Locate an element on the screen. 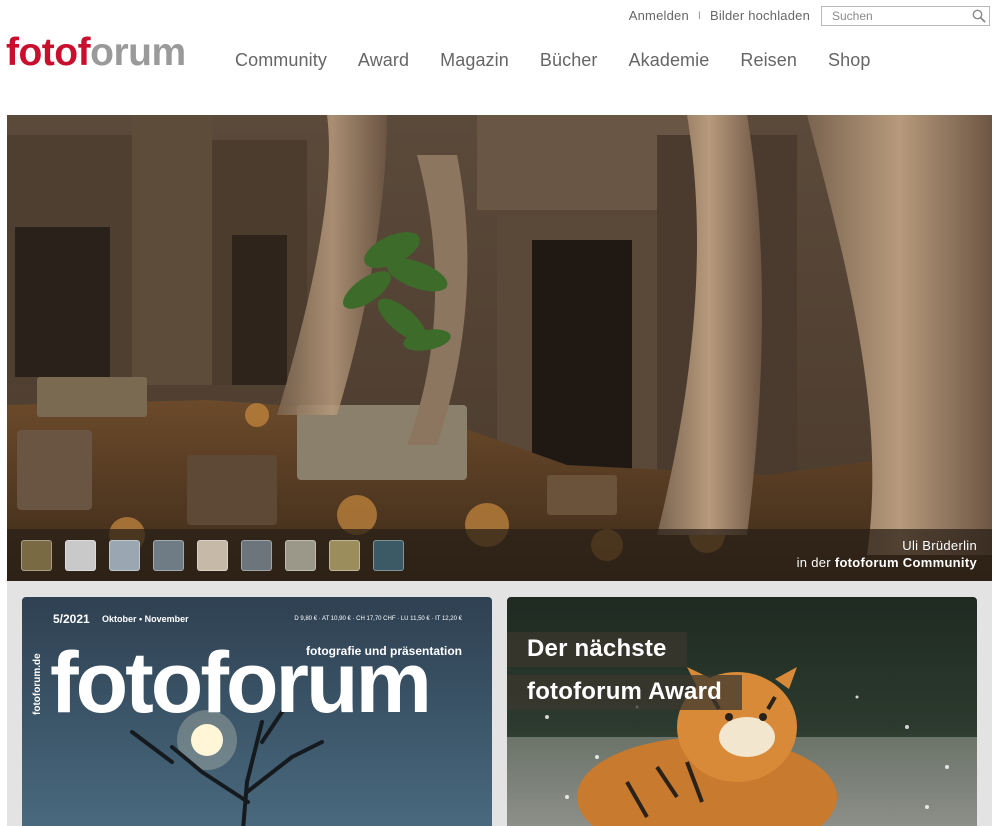 This screenshot has width=1000, height=826. search-input is located at coordinates (905, 15).